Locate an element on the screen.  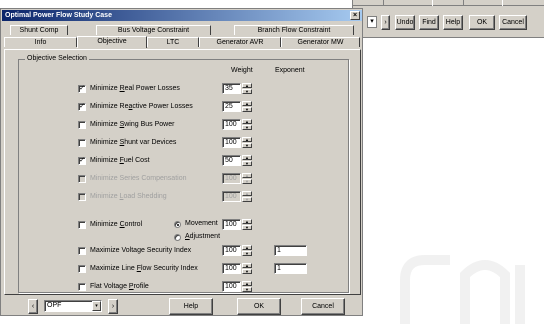
tab-generator-mw: Generator MW is located at coordinates (320, 42).